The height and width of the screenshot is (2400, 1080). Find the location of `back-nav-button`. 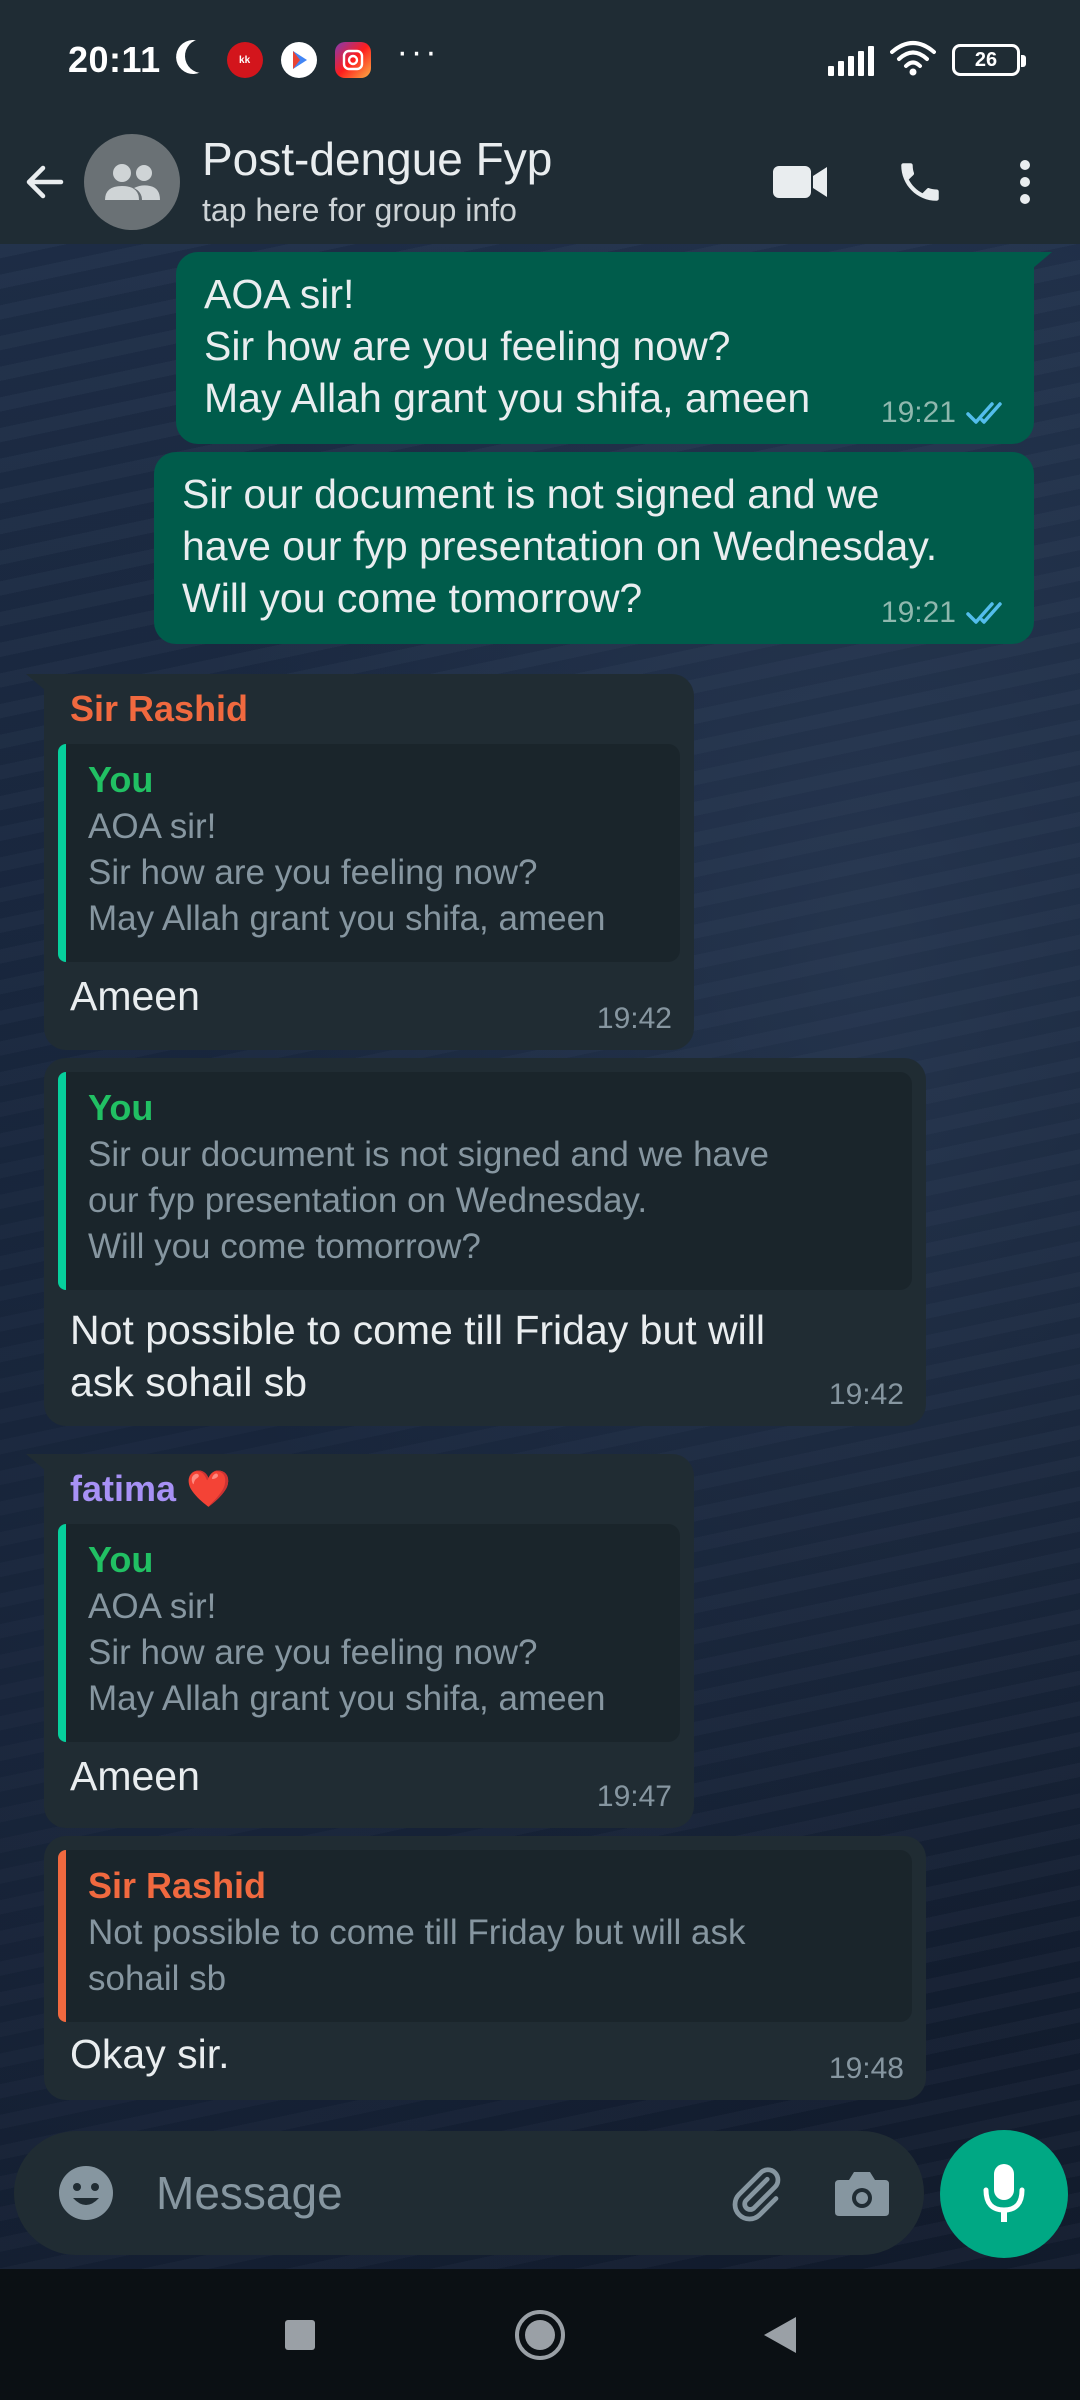

back-nav-button is located at coordinates (780, 2334).